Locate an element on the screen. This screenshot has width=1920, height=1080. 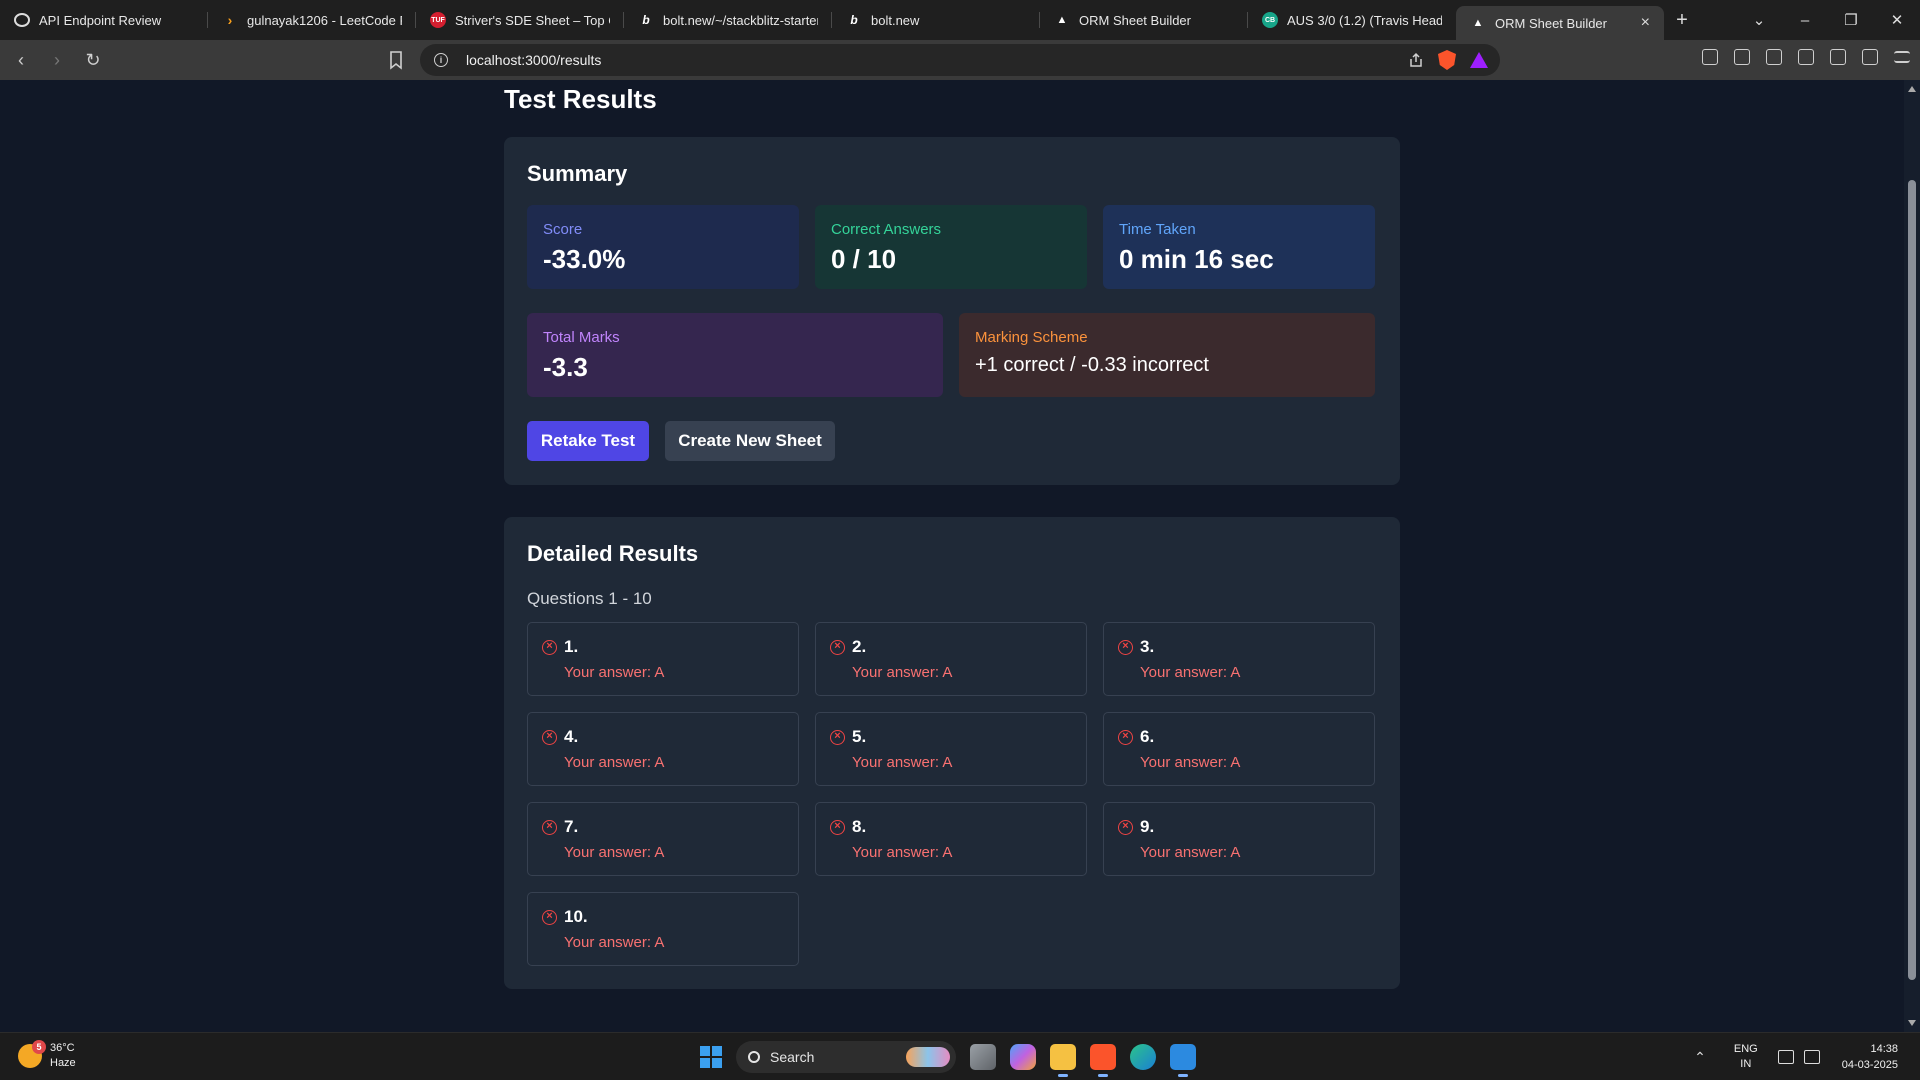
notification-badge: 5 is located at coordinates (39, 1047).